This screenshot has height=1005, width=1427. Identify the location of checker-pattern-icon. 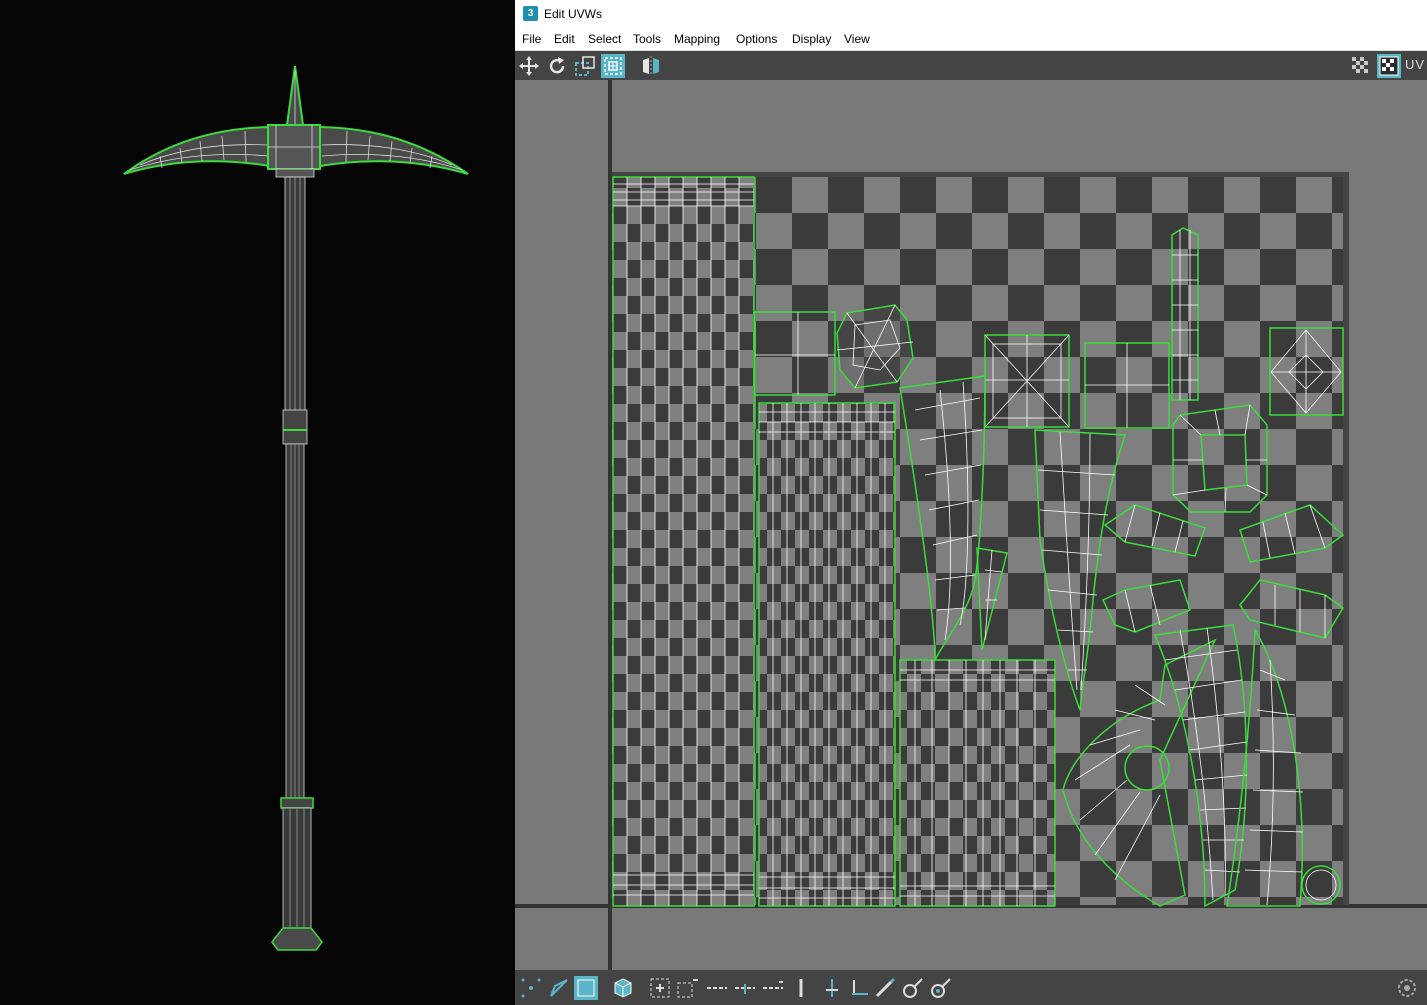
(1361, 66).